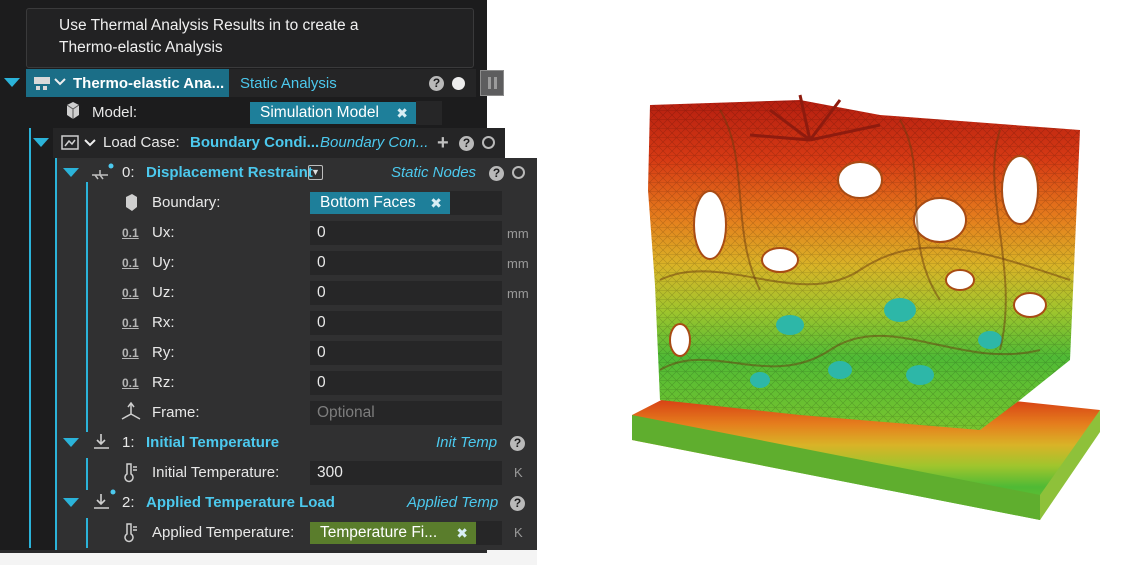 The image size is (1132, 565). I want to click on applied-temp-input-spacer, so click(489, 533).